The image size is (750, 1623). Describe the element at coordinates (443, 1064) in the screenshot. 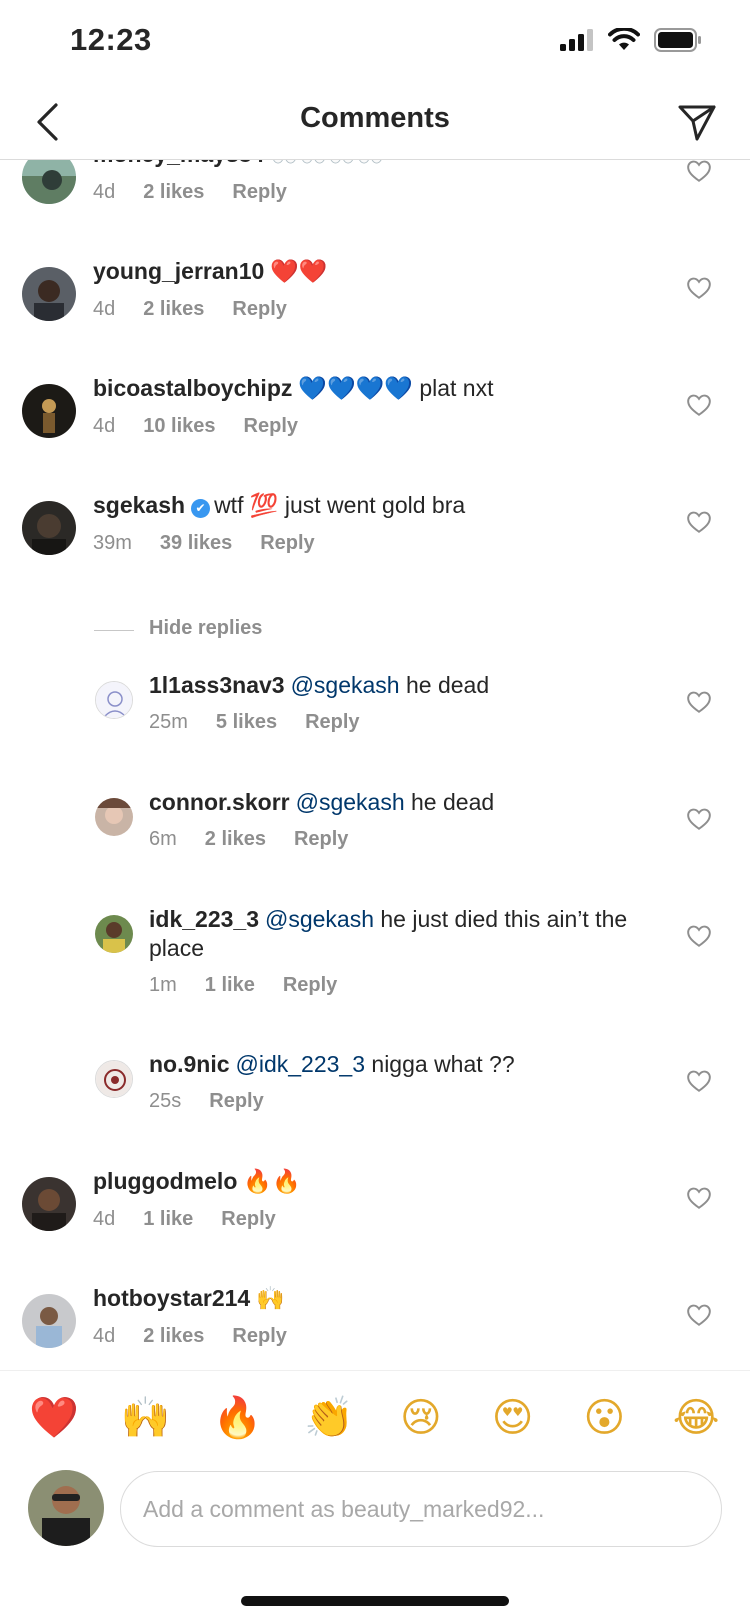

I see `comment-content: nigga what ??` at that location.